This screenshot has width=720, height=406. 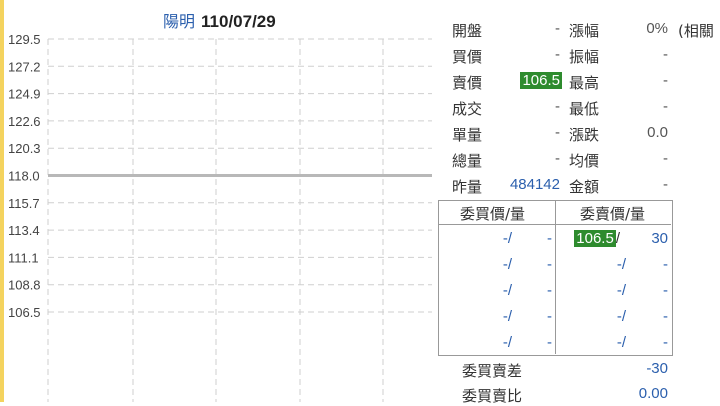 What do you see at coordinates (534, 184) in the screenshot?
I see `quote-value-prev-vol: 484142` at bounding box center [534, 184].